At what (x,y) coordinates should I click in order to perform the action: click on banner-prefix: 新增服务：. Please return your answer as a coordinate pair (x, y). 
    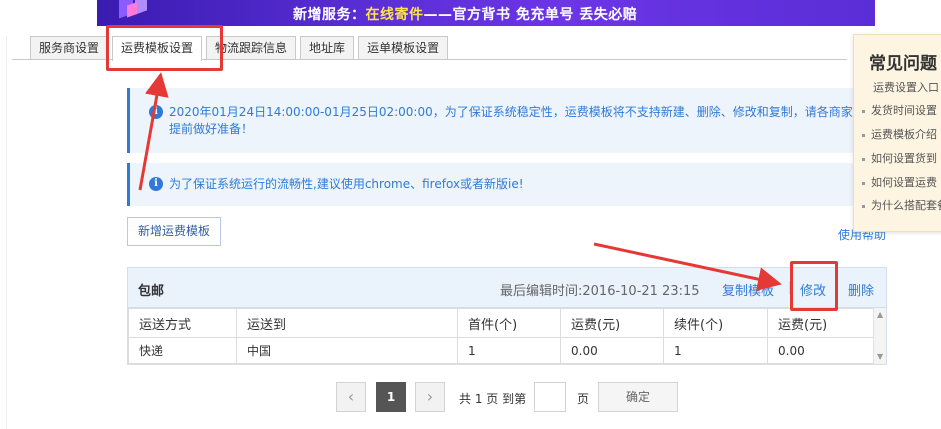
    Looking at the image, I should click on (329, 15).